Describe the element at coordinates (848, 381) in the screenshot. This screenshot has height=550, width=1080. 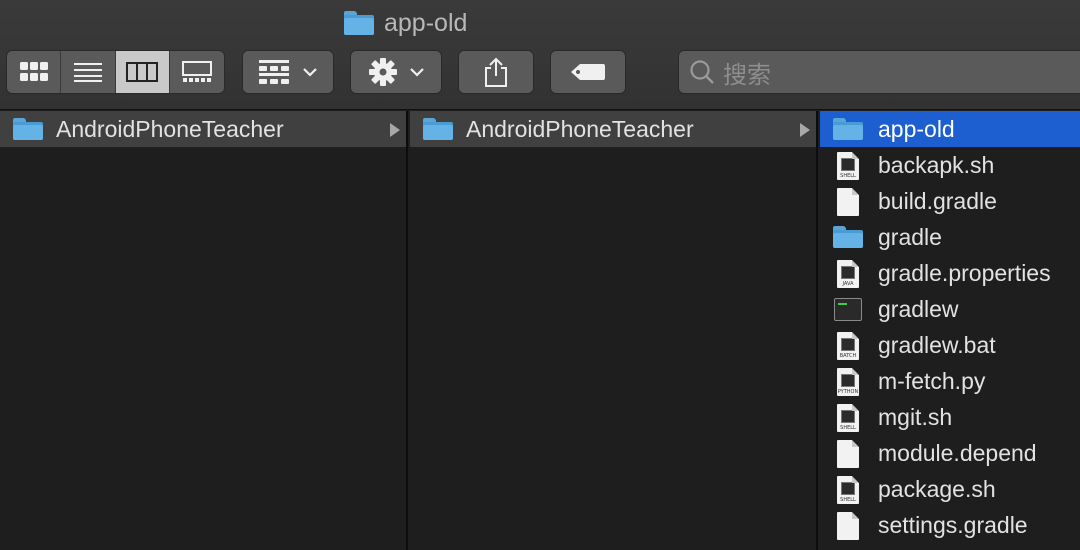
I see `python-file-icon: PYTHON` at that location.